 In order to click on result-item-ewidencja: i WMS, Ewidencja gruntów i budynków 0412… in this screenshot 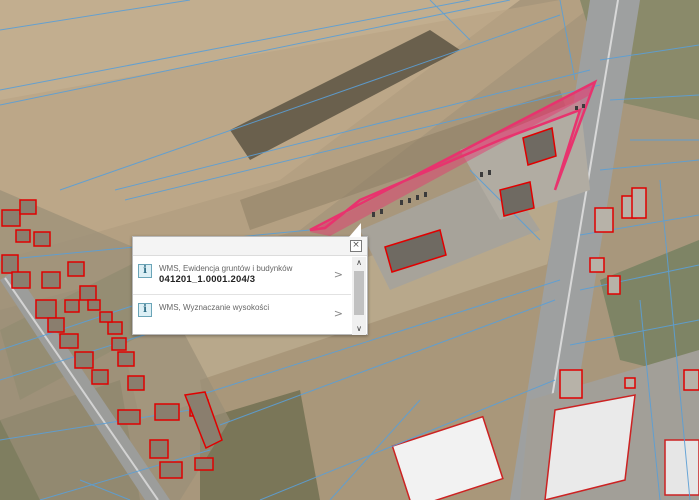, I will do `click(242, 275)`.